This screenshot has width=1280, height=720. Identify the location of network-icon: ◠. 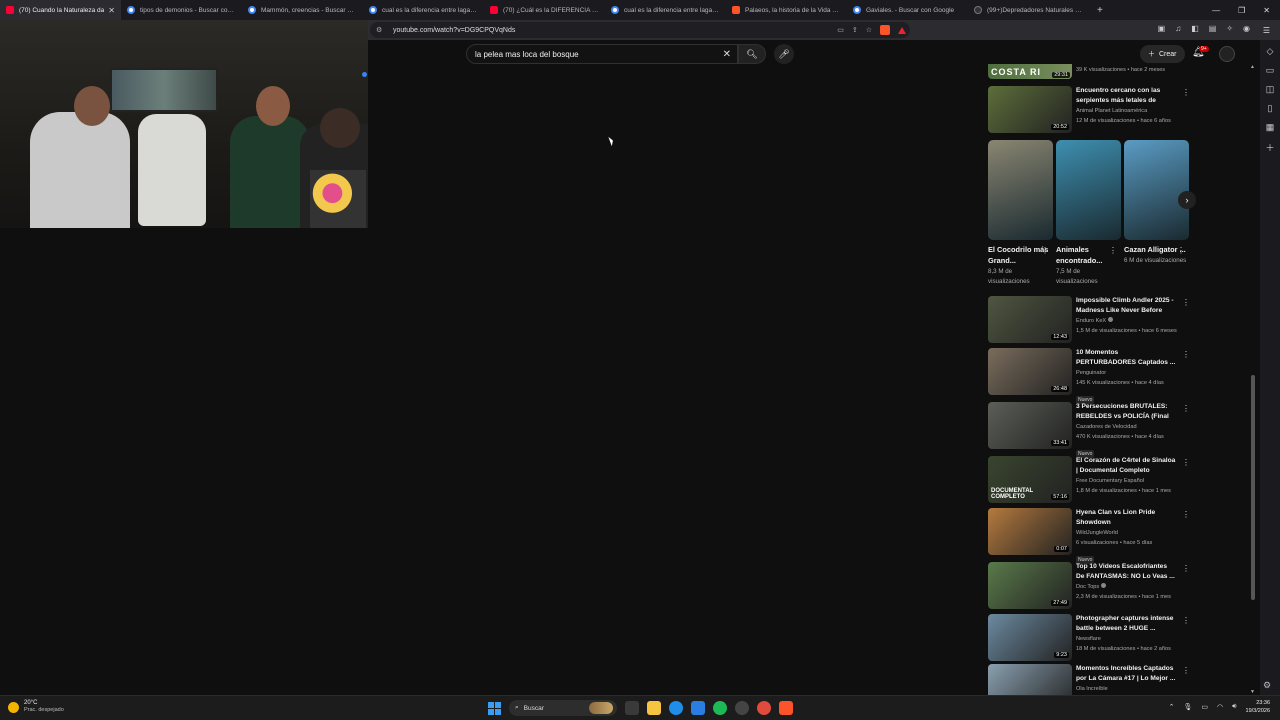
(1220, 707).